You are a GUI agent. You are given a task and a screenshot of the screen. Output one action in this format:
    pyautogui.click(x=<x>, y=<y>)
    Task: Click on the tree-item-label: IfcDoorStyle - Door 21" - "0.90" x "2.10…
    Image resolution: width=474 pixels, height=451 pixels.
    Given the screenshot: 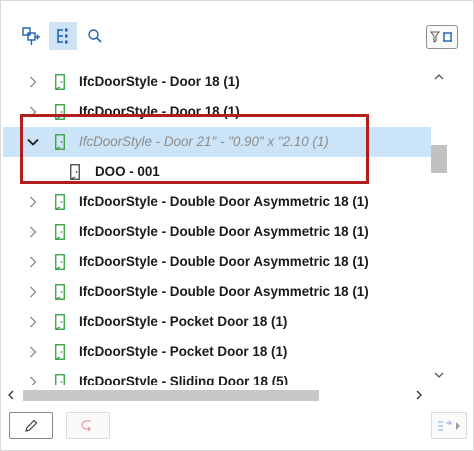 What is the action you would take?
    pyautogui.click(x=204, y=141)
    